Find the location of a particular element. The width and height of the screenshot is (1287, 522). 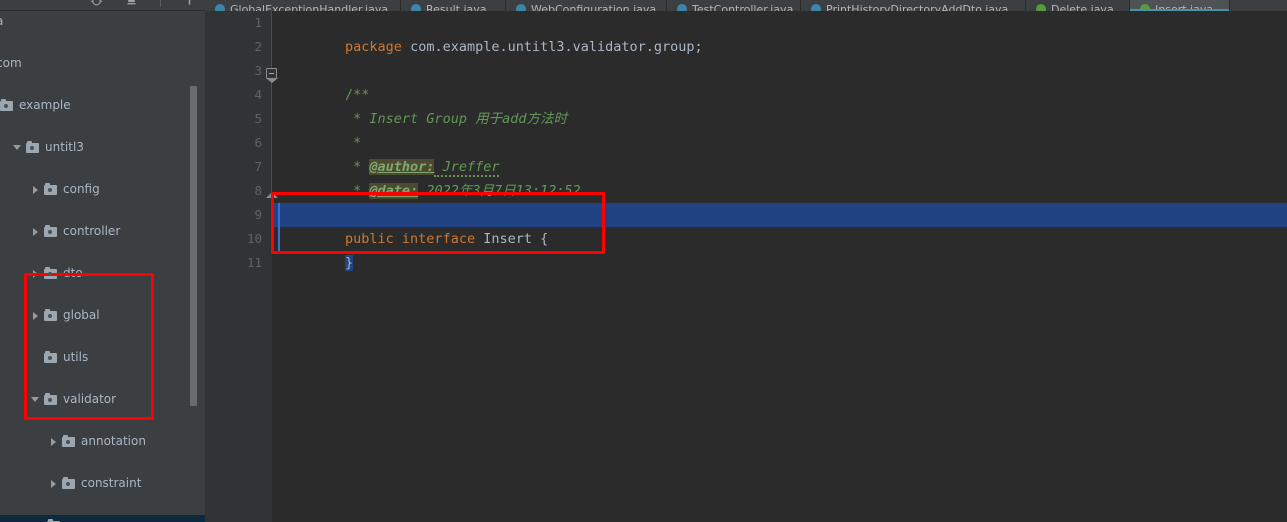

code-line-7: * @date: 2022年3月7日13:12:52 is located at coordinates (426, 177).